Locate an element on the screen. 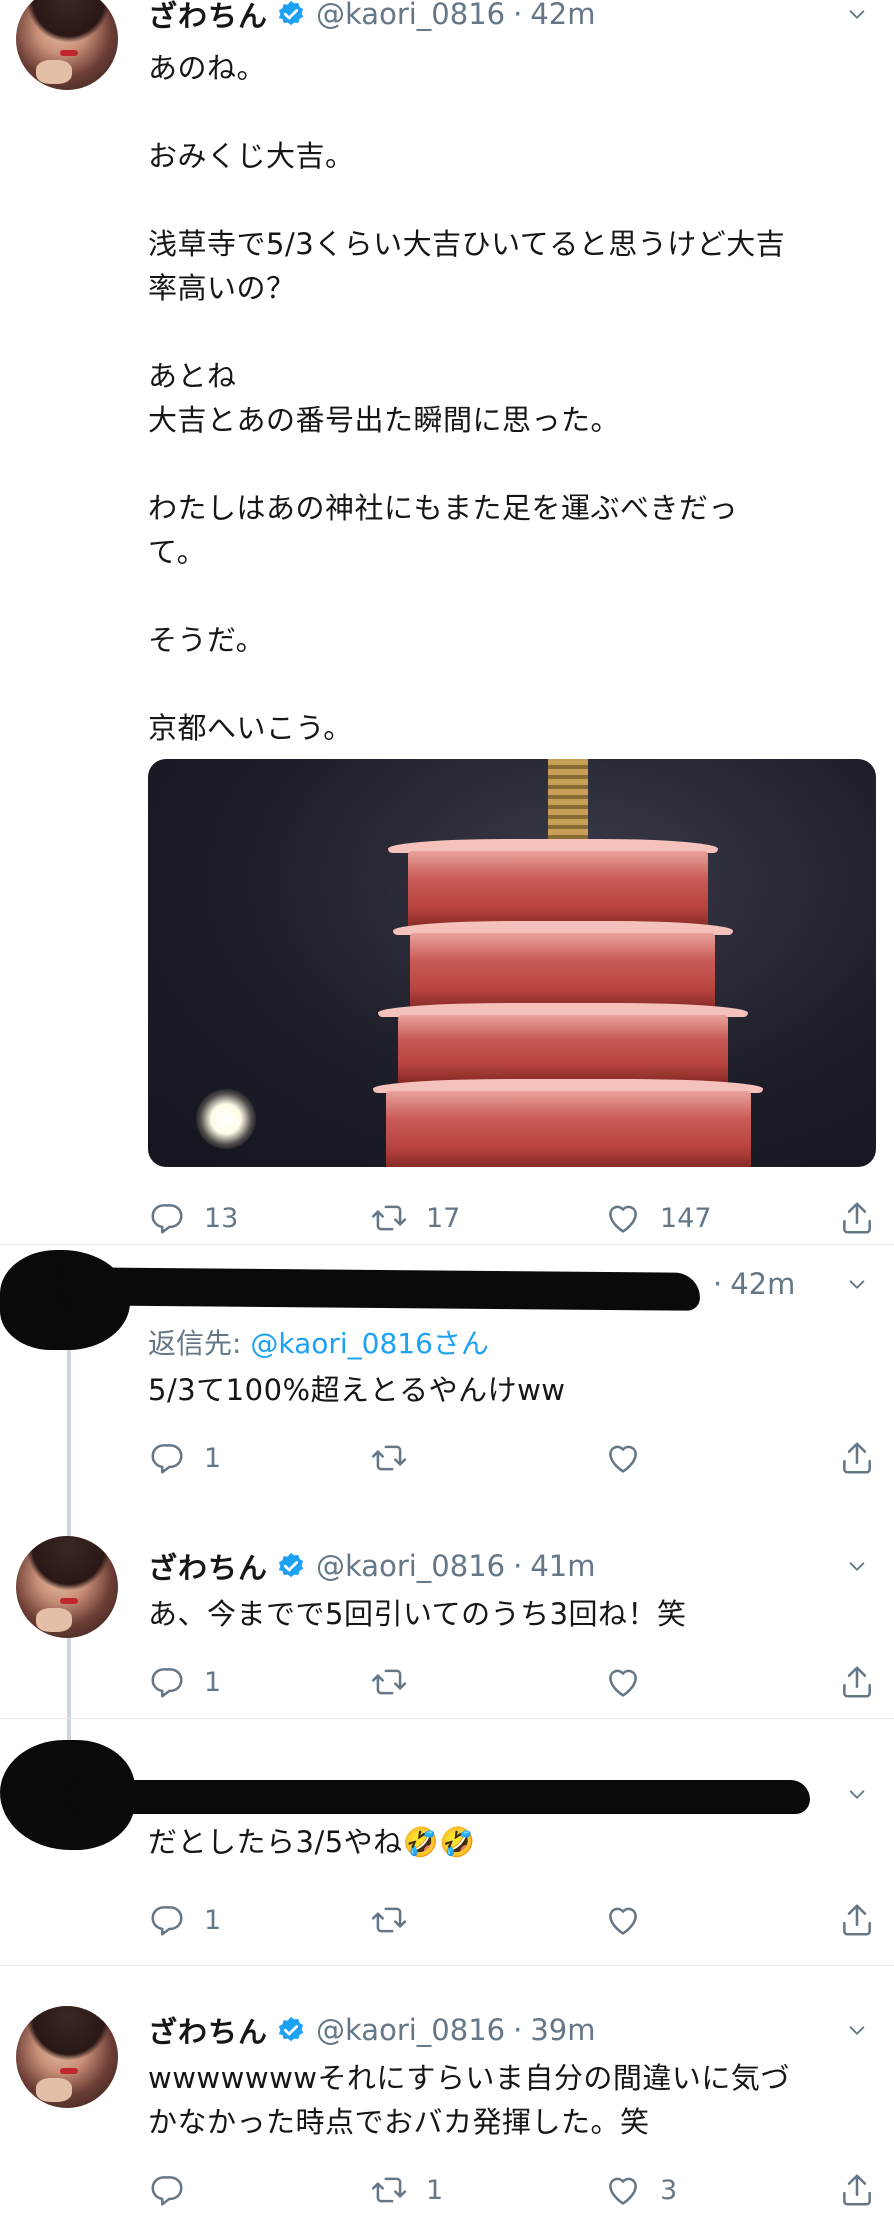 Image resolution: width=894 pixels, height=2235 pixels. tweet-header: · 42m is located at coordinates (750, 1284).